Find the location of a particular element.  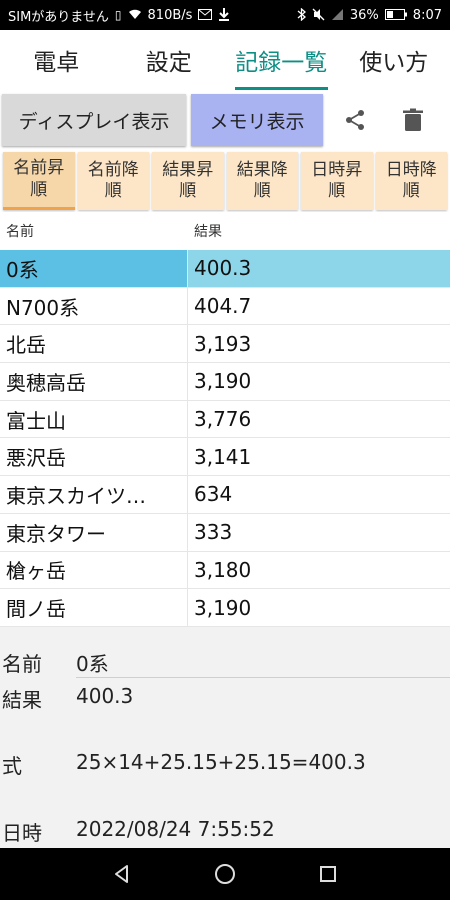

net-speed: 810B/s is located at coordinates (170, 15).